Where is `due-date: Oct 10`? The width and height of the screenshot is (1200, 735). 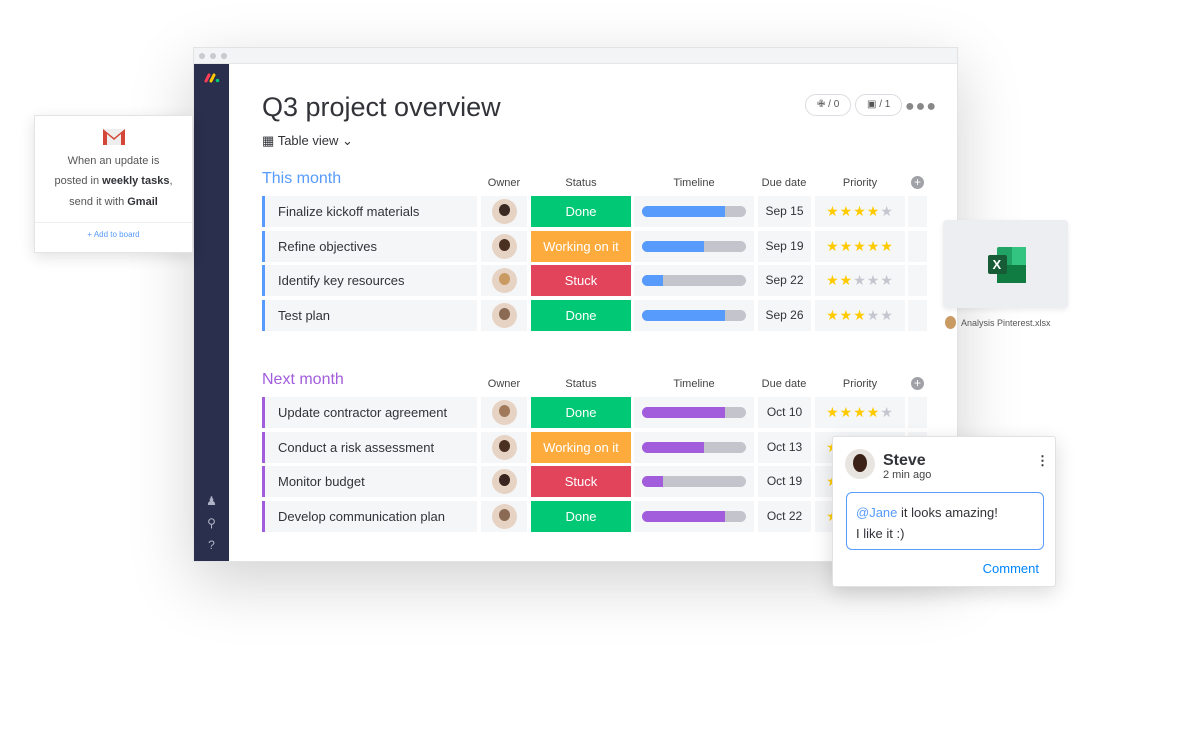
due-date: Oct 10 is located at coordinates (784, 412).